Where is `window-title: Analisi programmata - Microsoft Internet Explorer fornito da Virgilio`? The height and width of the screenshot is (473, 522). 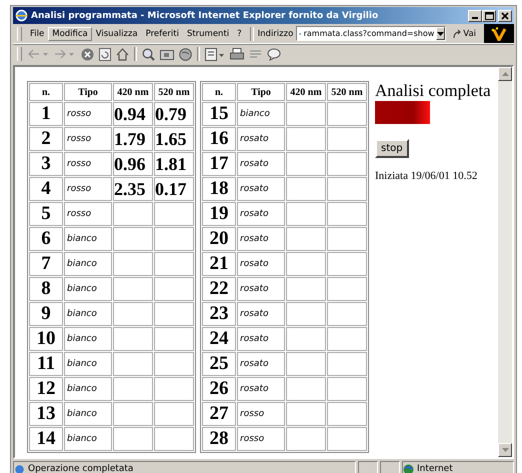 window-title: Analisi programmata - Microsoft Internet Explorer fornito da Virgilio is located at coordinates (205, 15).